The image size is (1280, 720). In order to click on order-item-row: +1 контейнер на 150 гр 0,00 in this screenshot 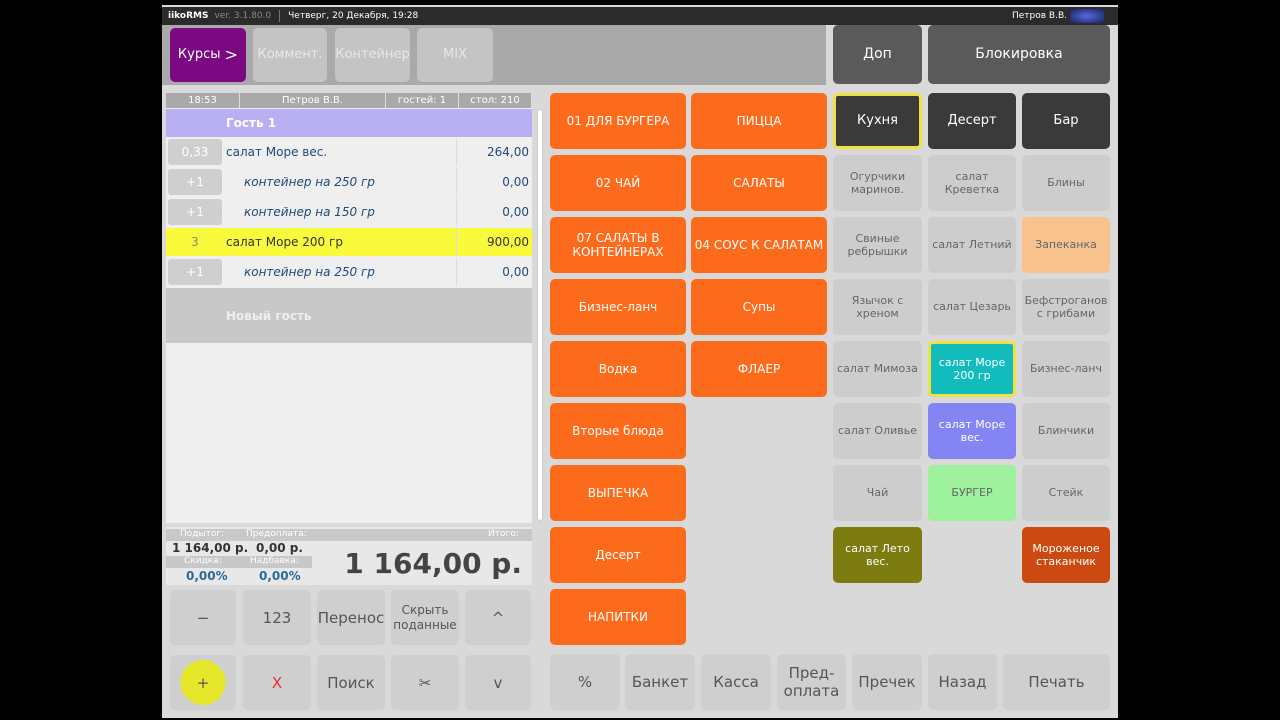, I will do `click(349, 212)`.